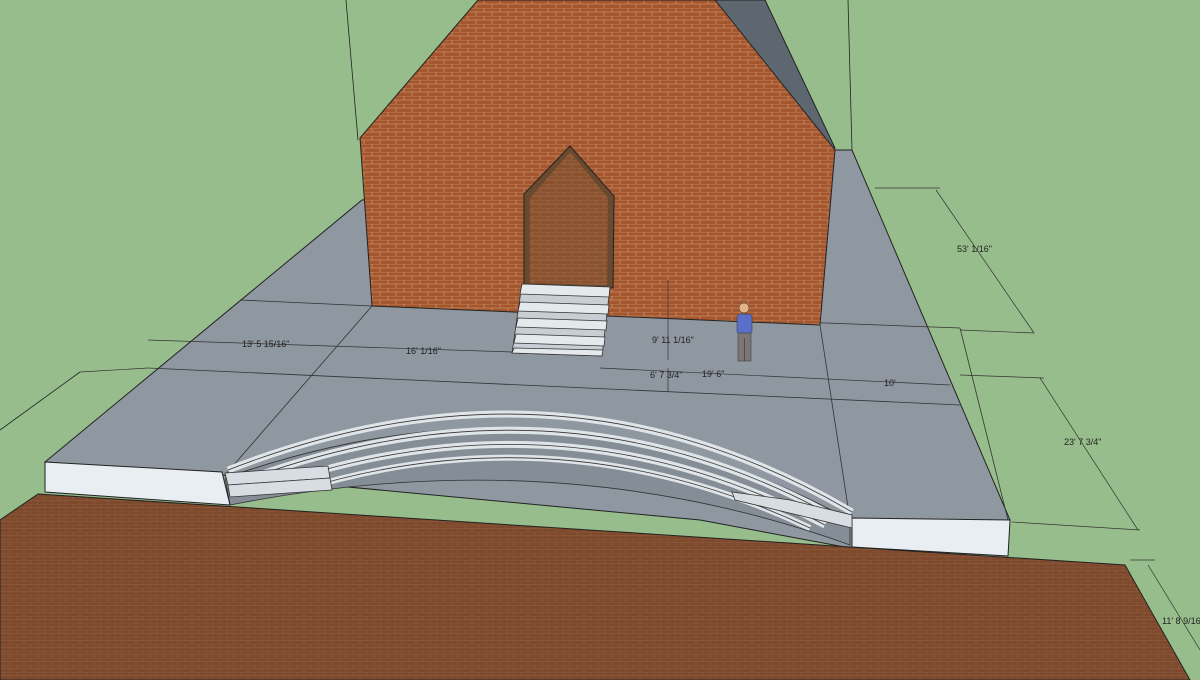 This screenshot has width=1200, height=680. What do you see at coordinates (1082, 442) in the screenshot?
I see `dim-plaza-depth: 23' 7 3/4"` at bounding box center [1082, 442].